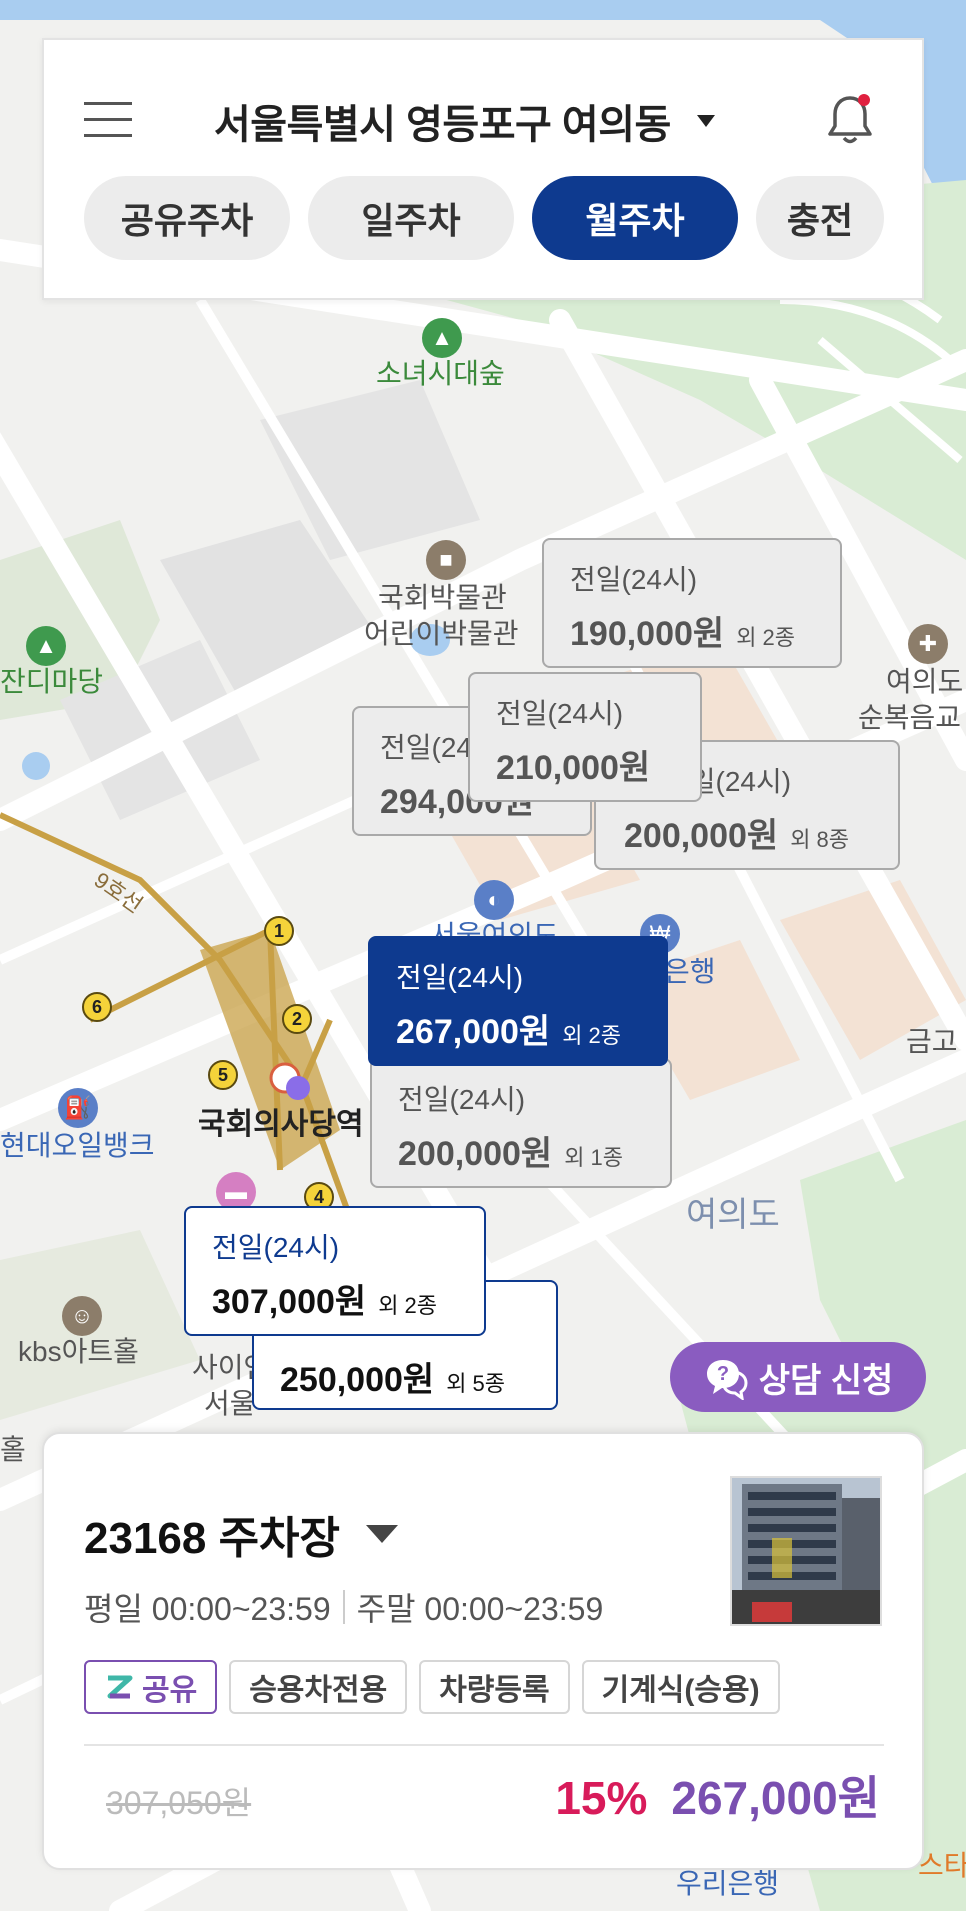 This screenshot has width=966, height=1911. What do you see at coordinates (942, 1865) in the screenshot?
I see `map-label-star: 스타` at bounding box center [942, 1865].